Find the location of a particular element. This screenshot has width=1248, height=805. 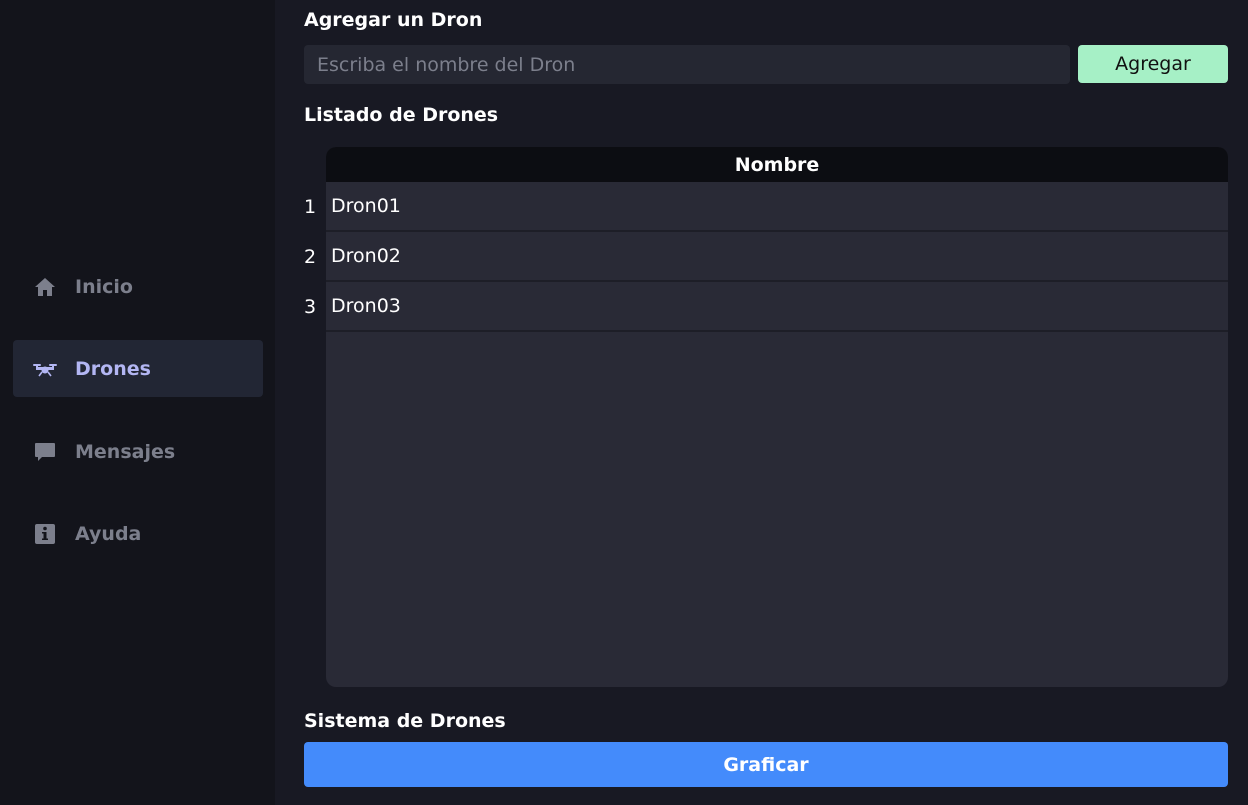

table-row: Dron03 is located at coordinates (777, 307).